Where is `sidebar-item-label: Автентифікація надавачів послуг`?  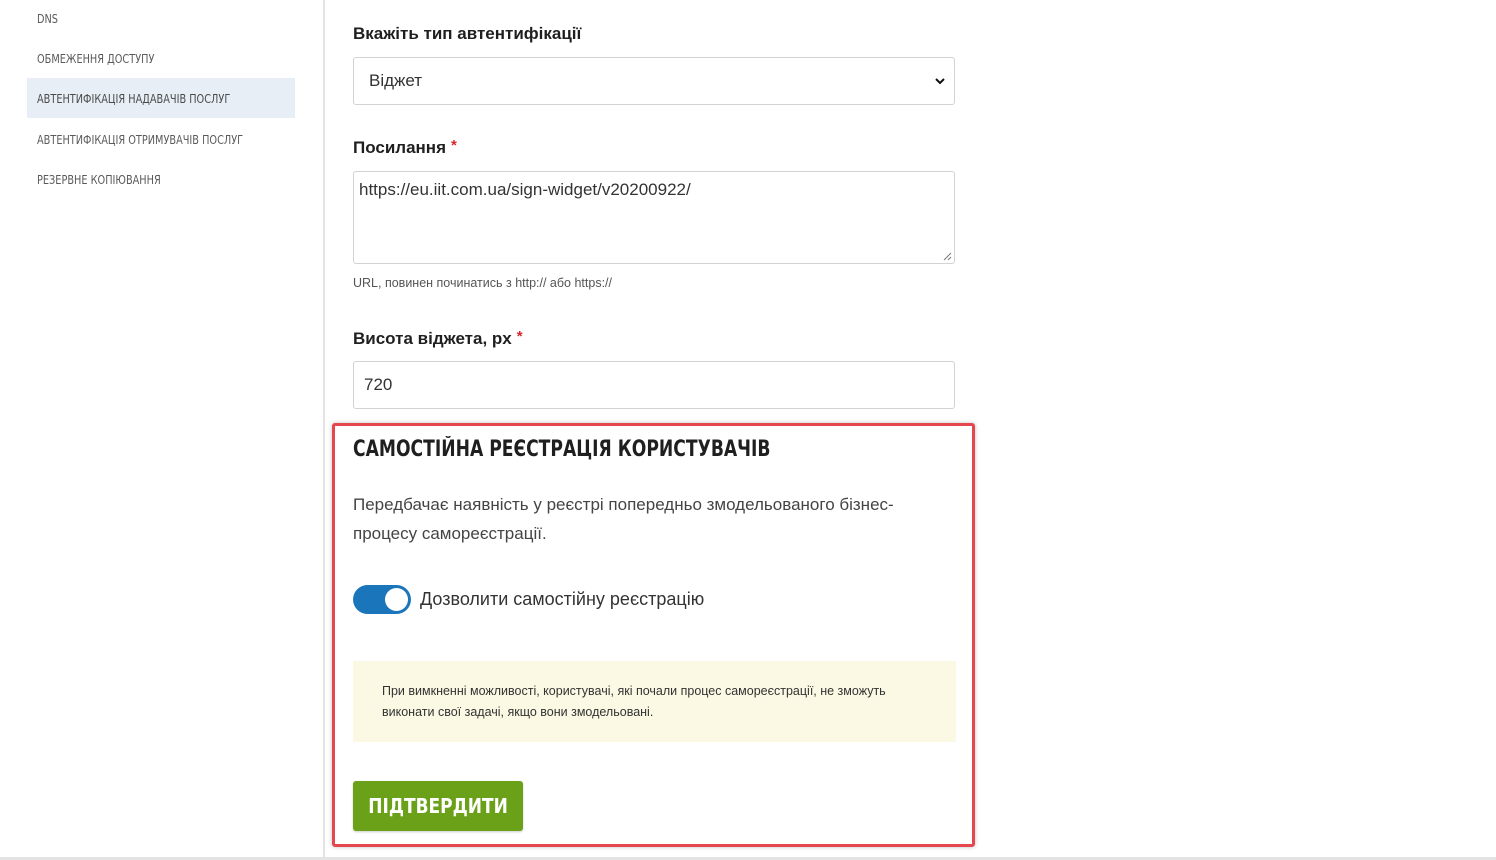
sidebar-item-label: Автентифікація надавачів послуг is located at coordinates (134, 98).